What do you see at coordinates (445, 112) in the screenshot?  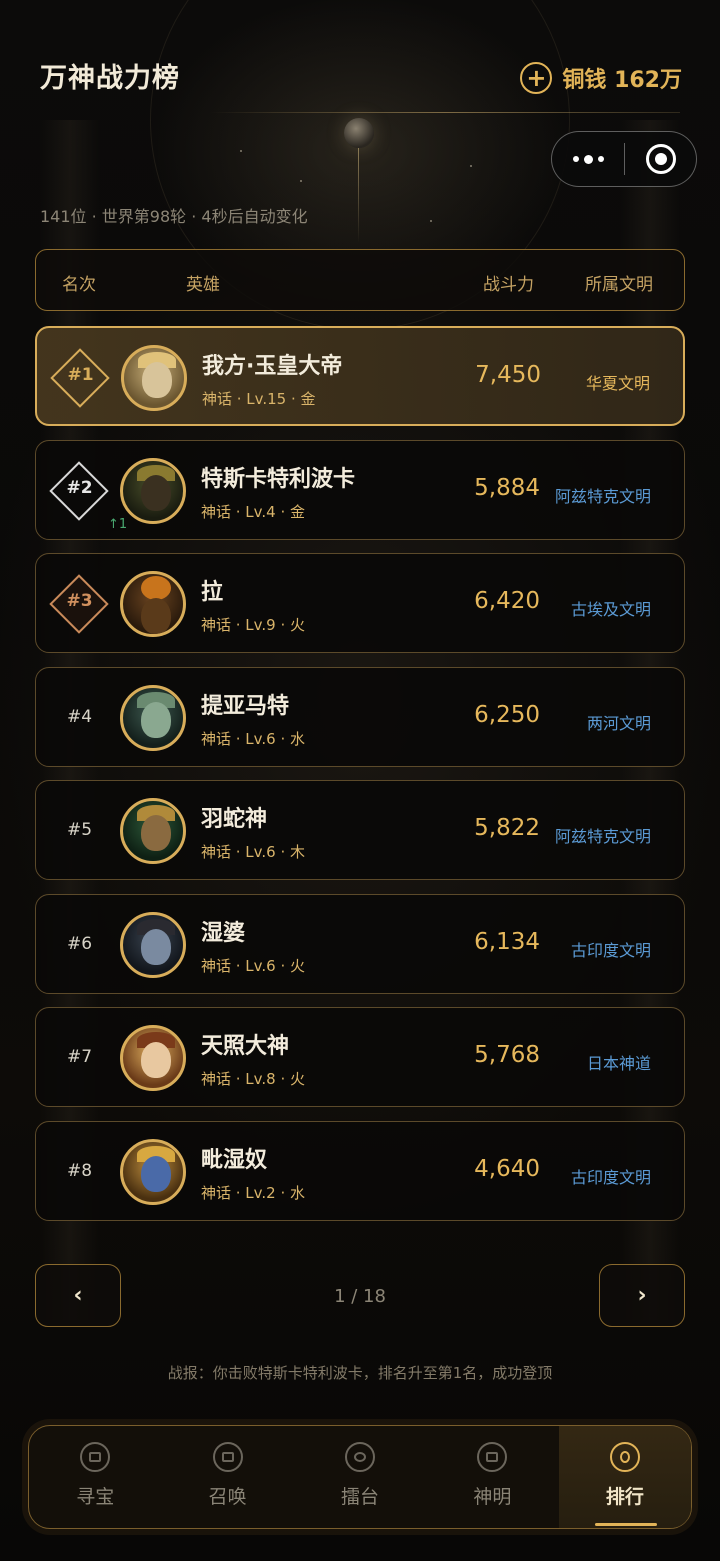 I see `header-divider` at bounding box center [445, 112].